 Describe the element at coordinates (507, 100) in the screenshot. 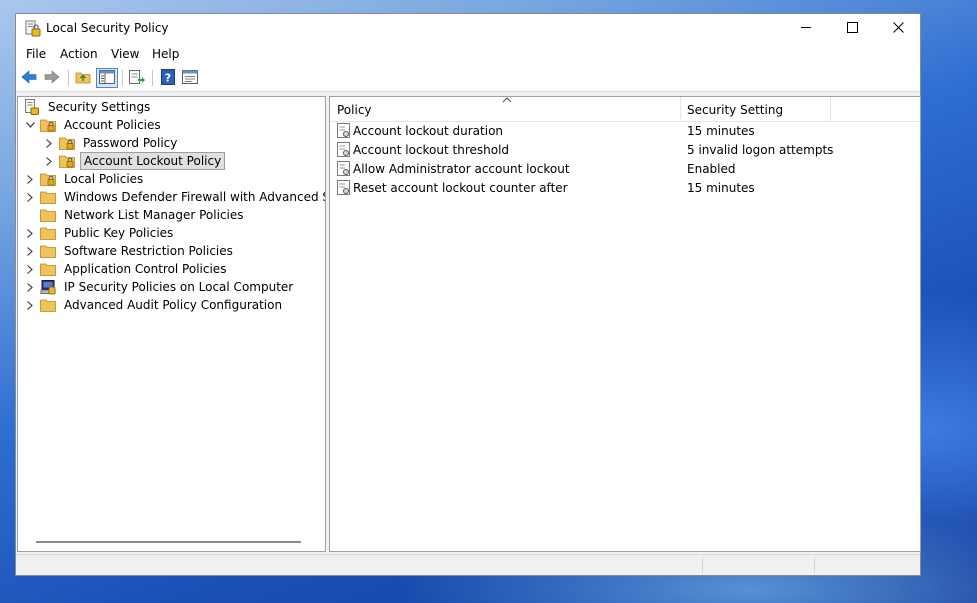

I see `sort-ascending-icon` at that location.